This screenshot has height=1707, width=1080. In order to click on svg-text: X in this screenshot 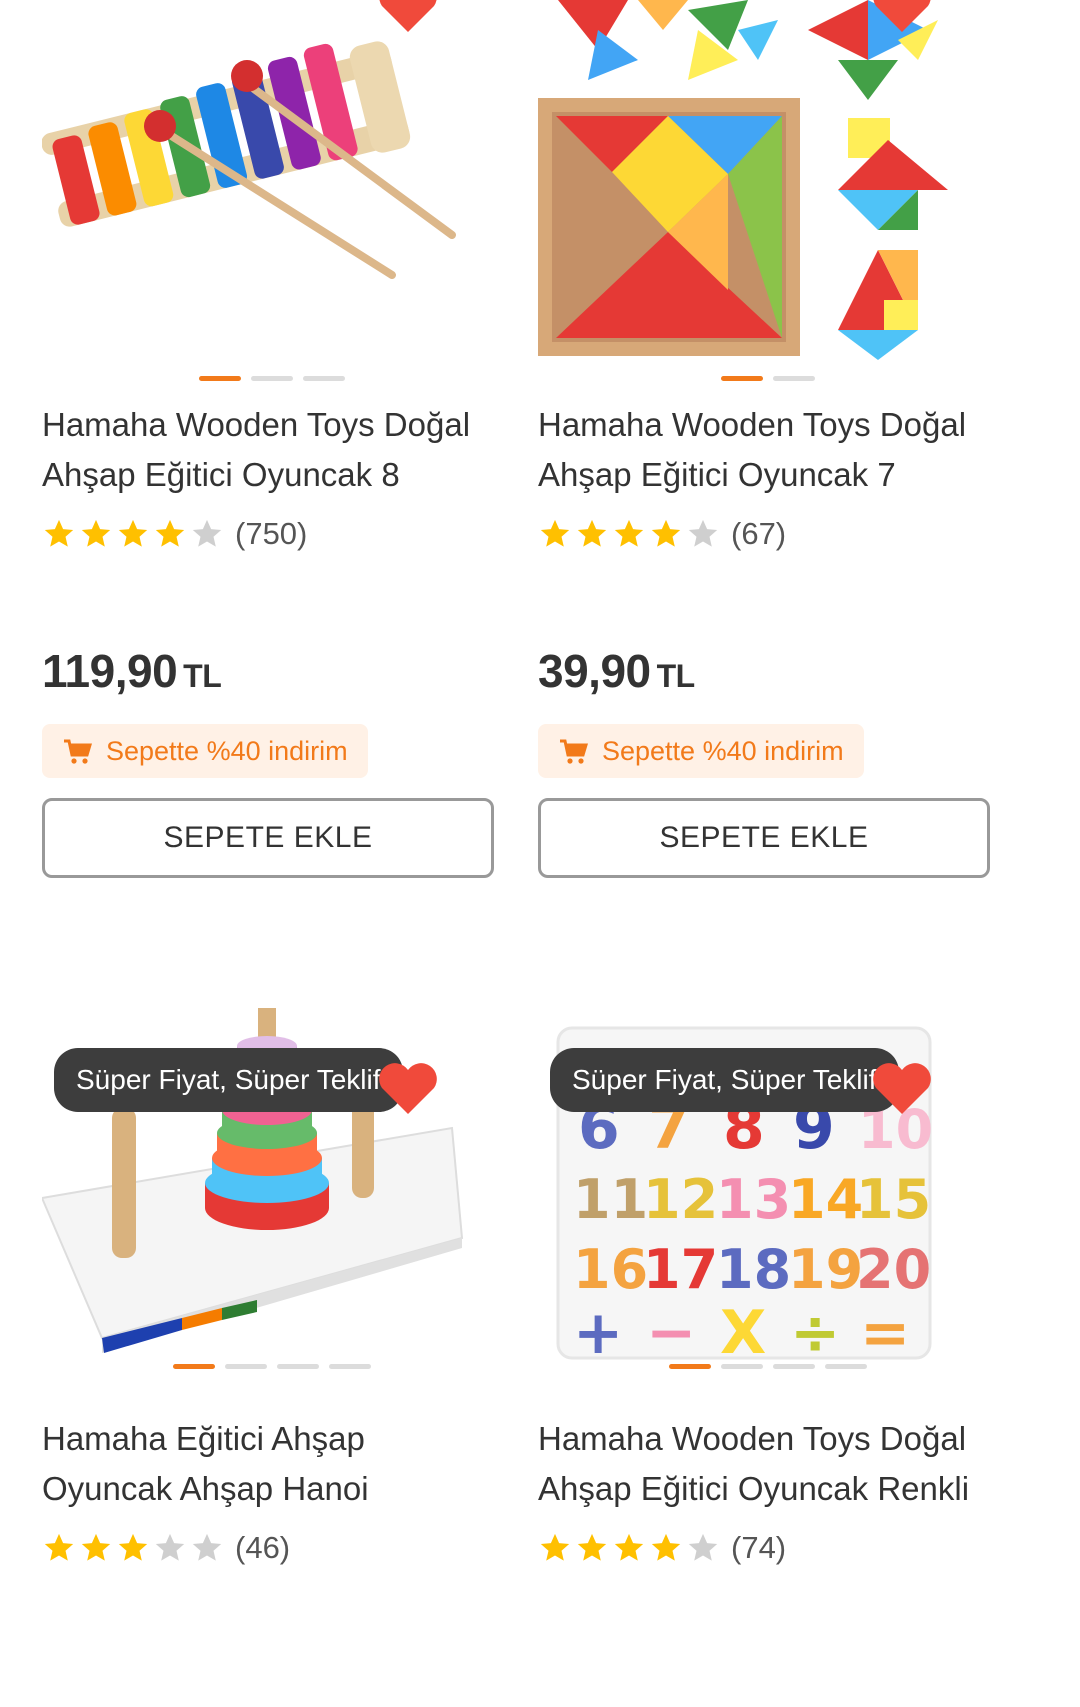, I will do `click(743, 1333)`.